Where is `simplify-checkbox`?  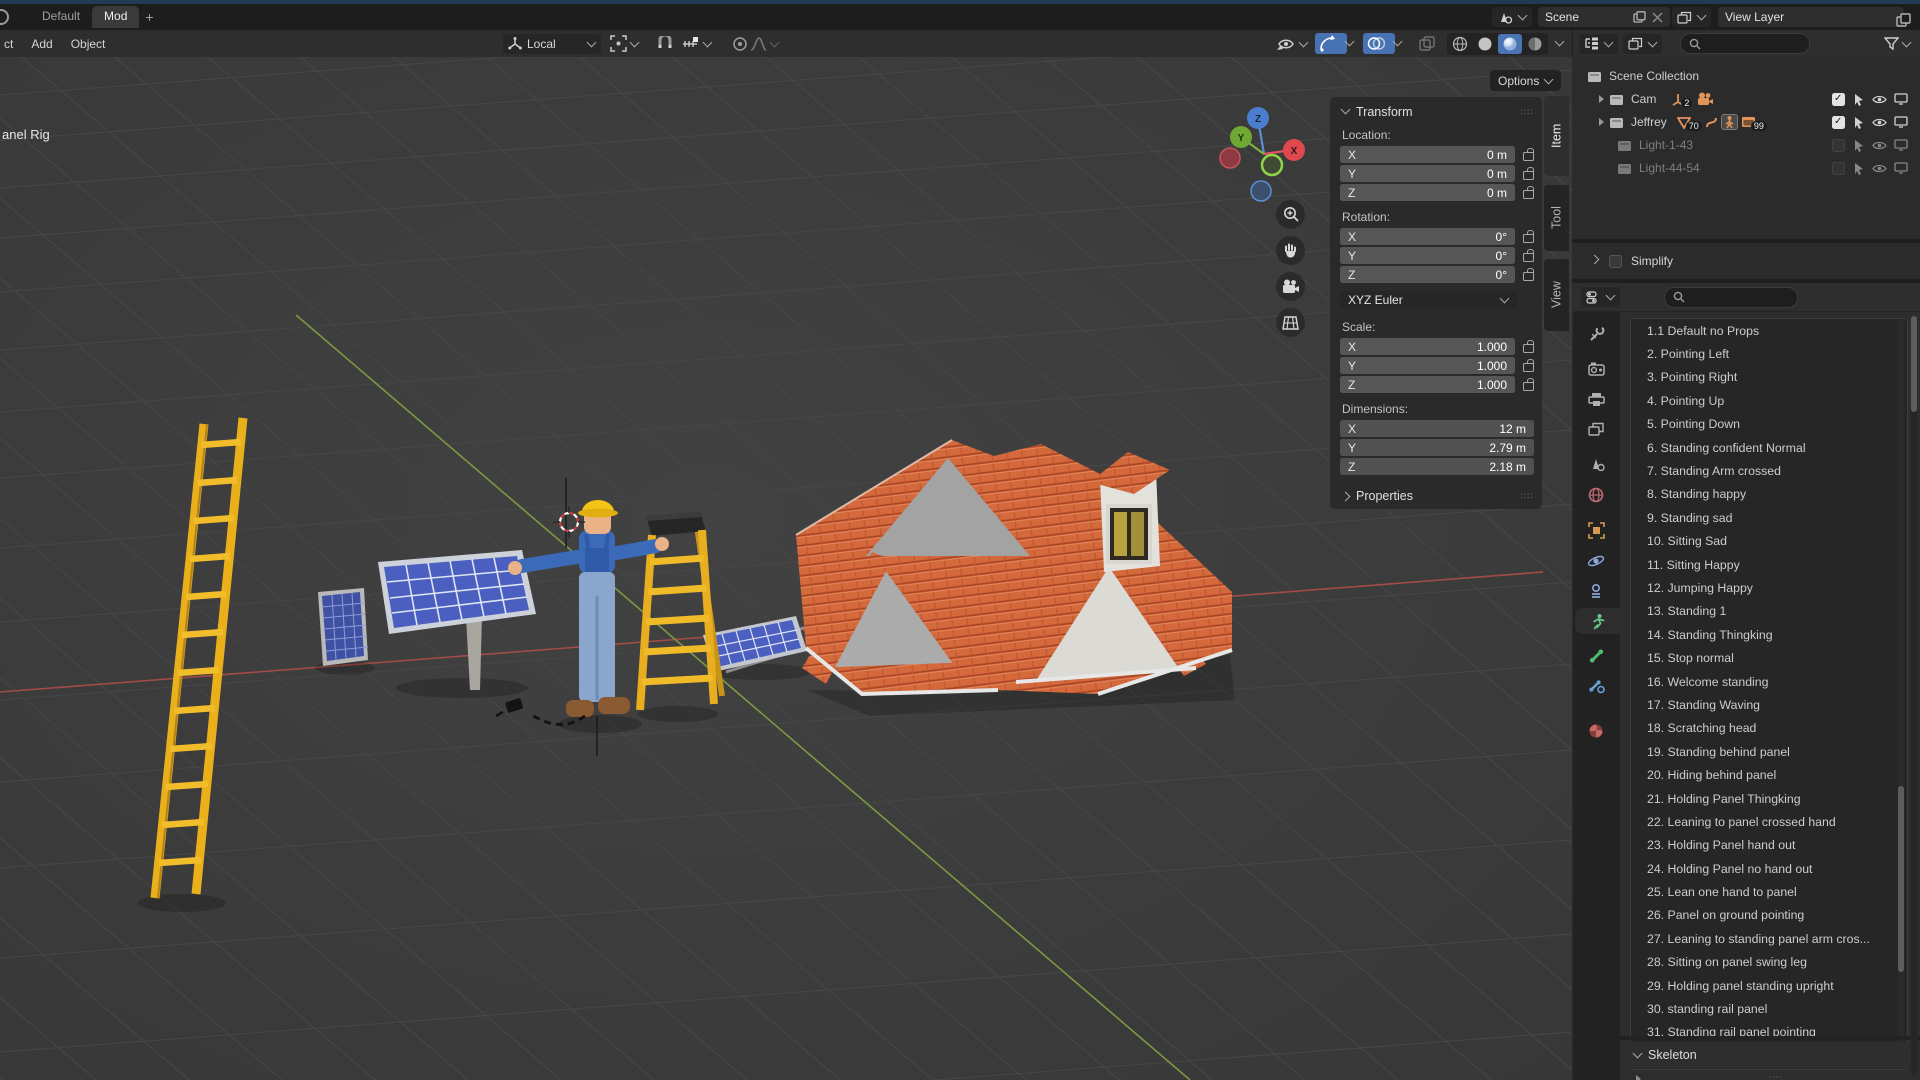
simplify-checkbox is located at coordinates (1615, 261).